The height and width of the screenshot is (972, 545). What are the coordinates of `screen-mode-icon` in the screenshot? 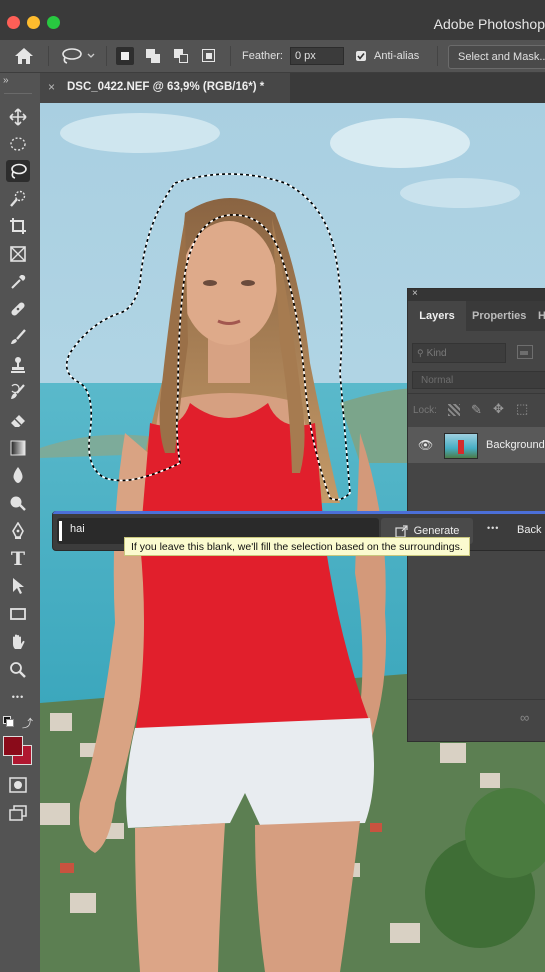 It's located at (18, 813).